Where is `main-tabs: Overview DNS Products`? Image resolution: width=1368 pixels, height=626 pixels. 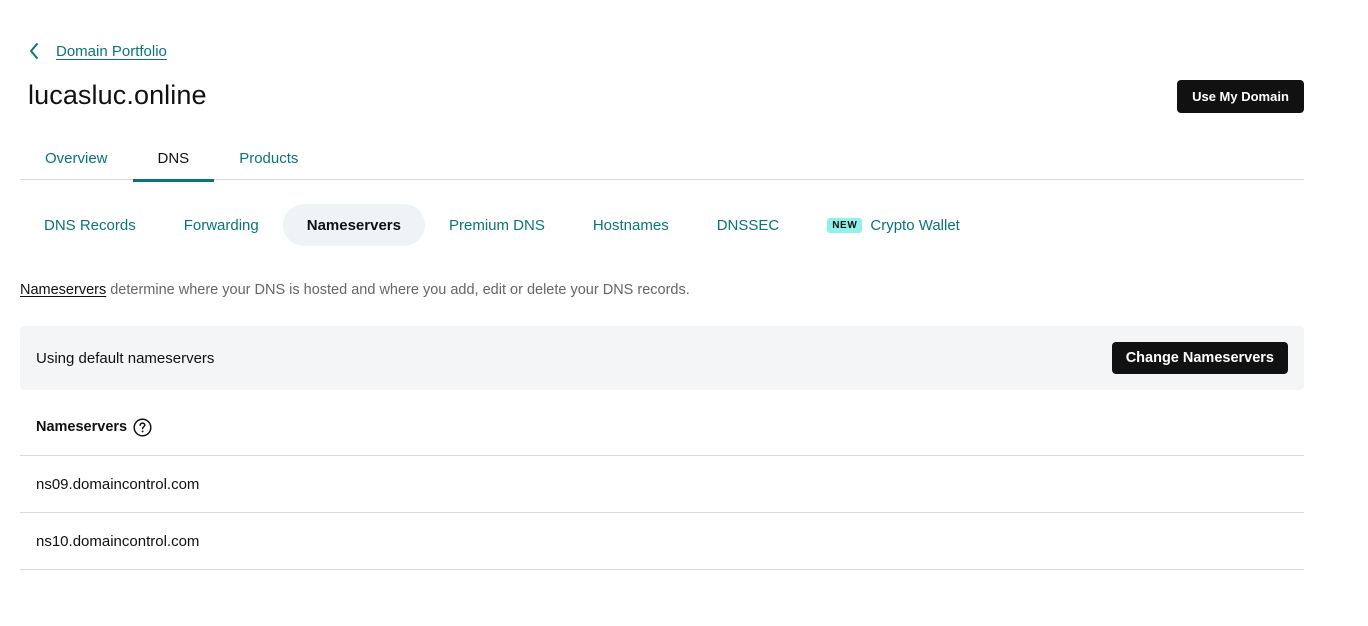
main-tabs: Overview DNS Products is located at coordinates (662, 159).